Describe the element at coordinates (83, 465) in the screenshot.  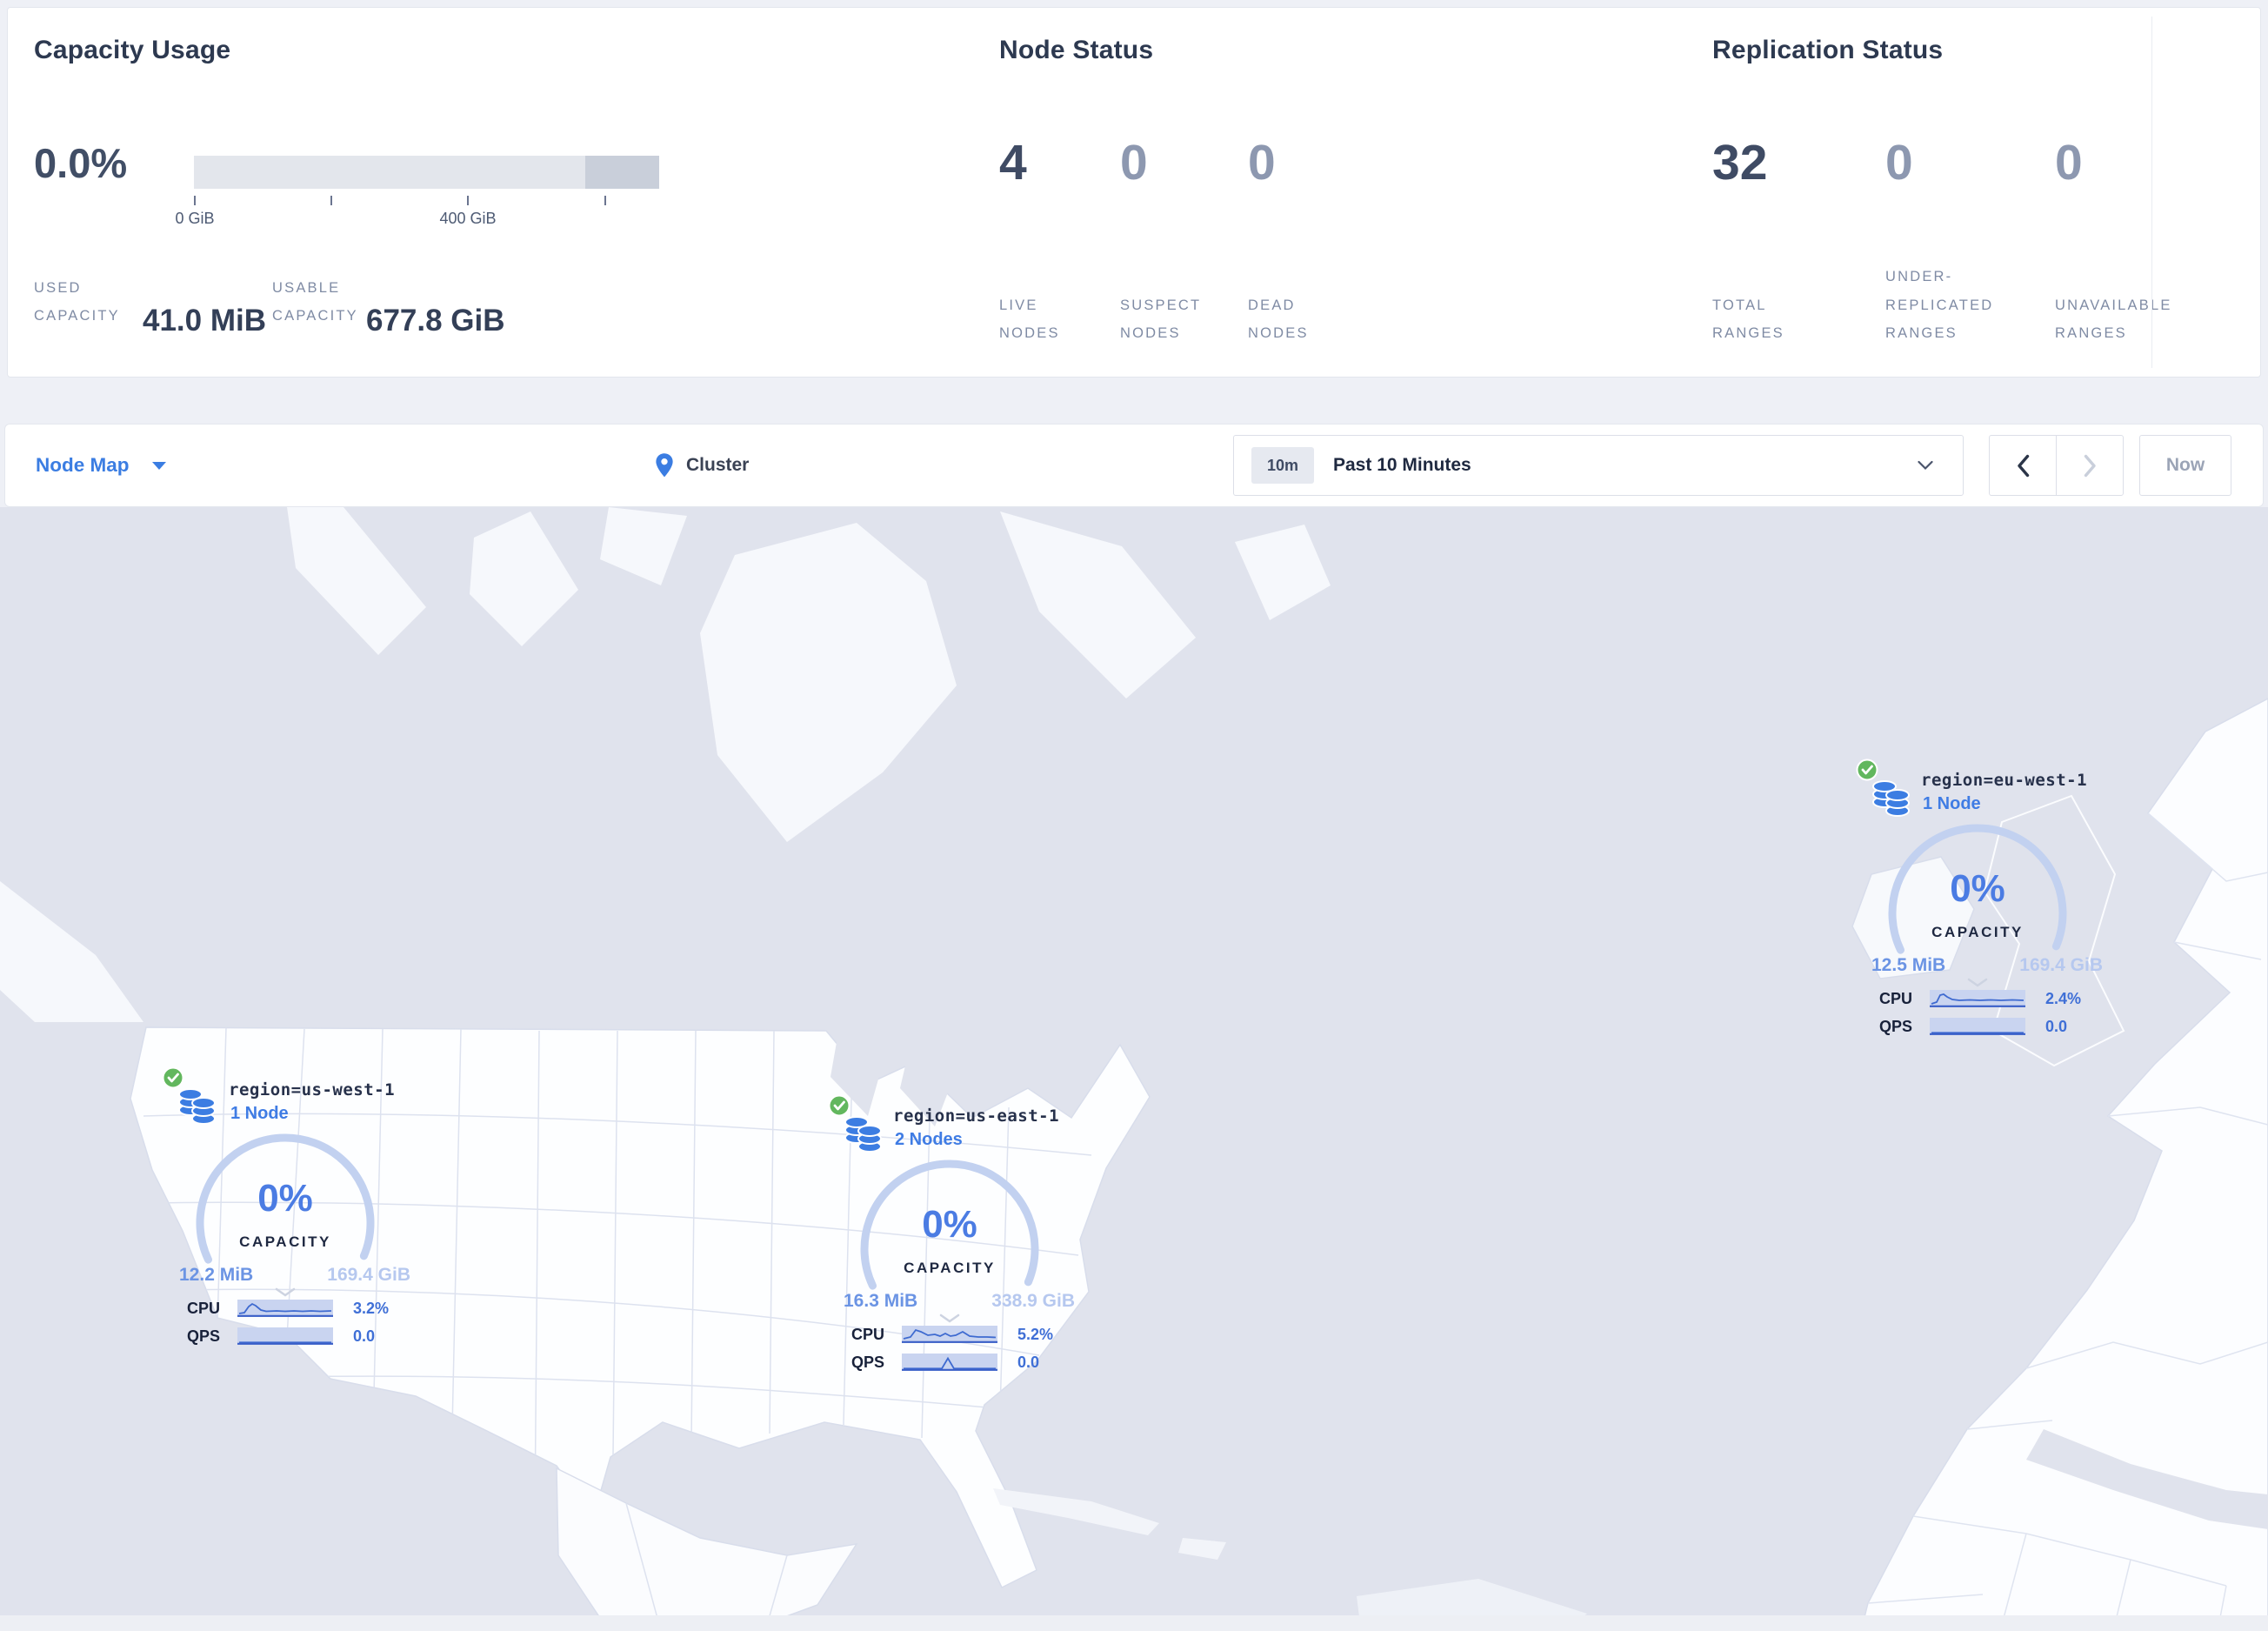
I see `view-selector-label: Node Map` at that location.